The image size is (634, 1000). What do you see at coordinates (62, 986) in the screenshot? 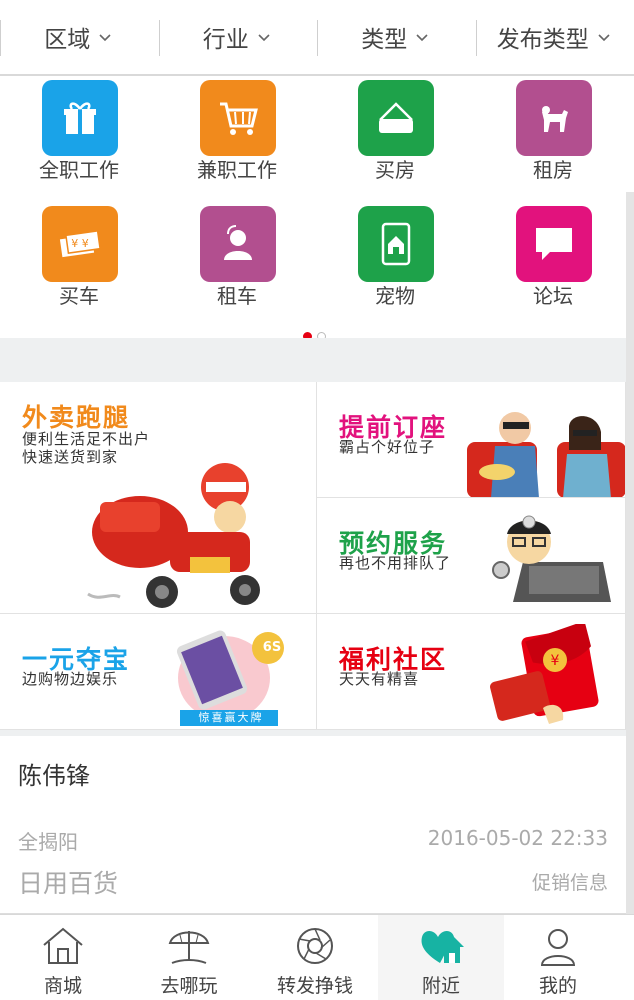
I see `tab-mall-label: 商城` at bounding box center [62, 986].